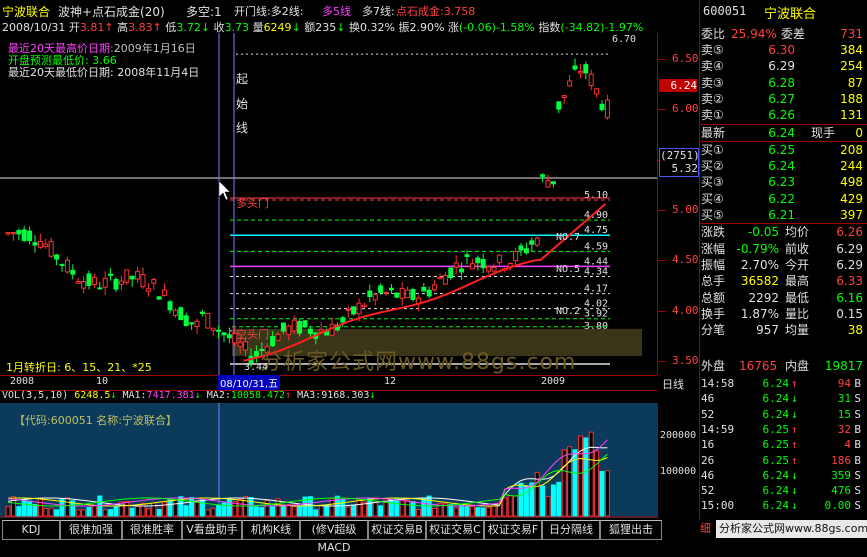 The width and height of the screenshot is (867, 557). Describe the element at coordinates (256, 367) in the screenshot. I see `low-price-mark: 3.44` at that location.